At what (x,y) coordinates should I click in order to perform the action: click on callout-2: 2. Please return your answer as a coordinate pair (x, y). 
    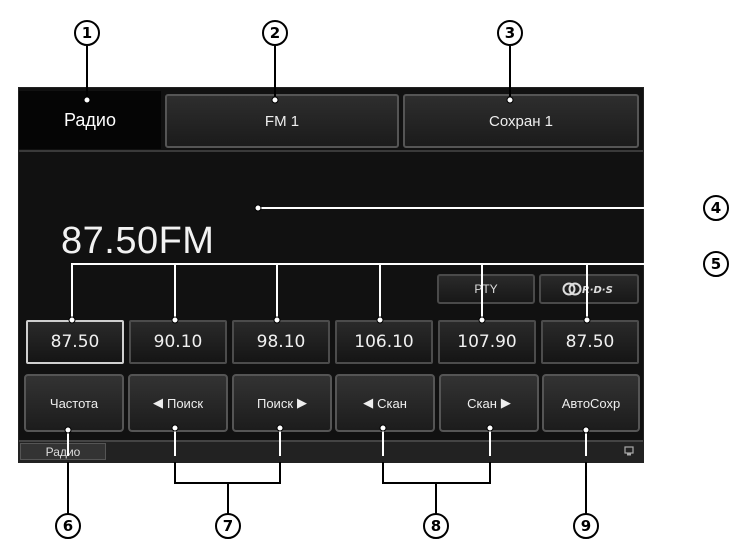
    Looking at the image, I should click on (275, 33).